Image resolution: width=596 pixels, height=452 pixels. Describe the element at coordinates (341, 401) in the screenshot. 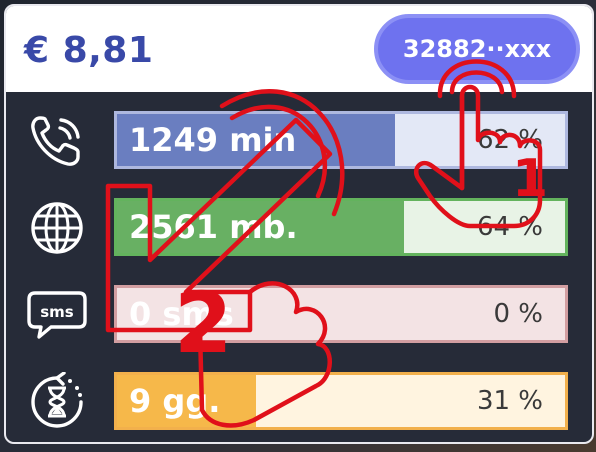

I see `days-bar: 9 gg. 31 %` at that location.